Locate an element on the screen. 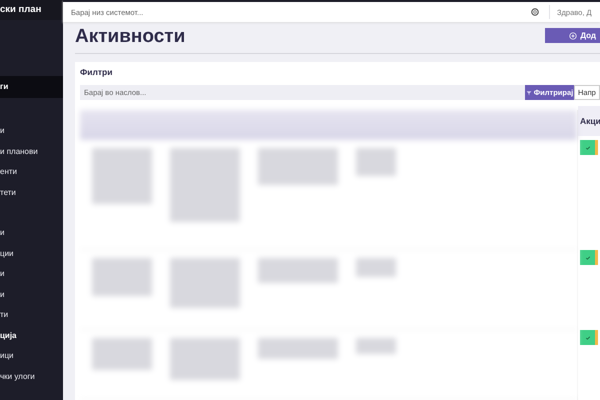 The width and height of the screenshot is (600, 400). sidebar-item: тети is located at coordinates (31, 192).